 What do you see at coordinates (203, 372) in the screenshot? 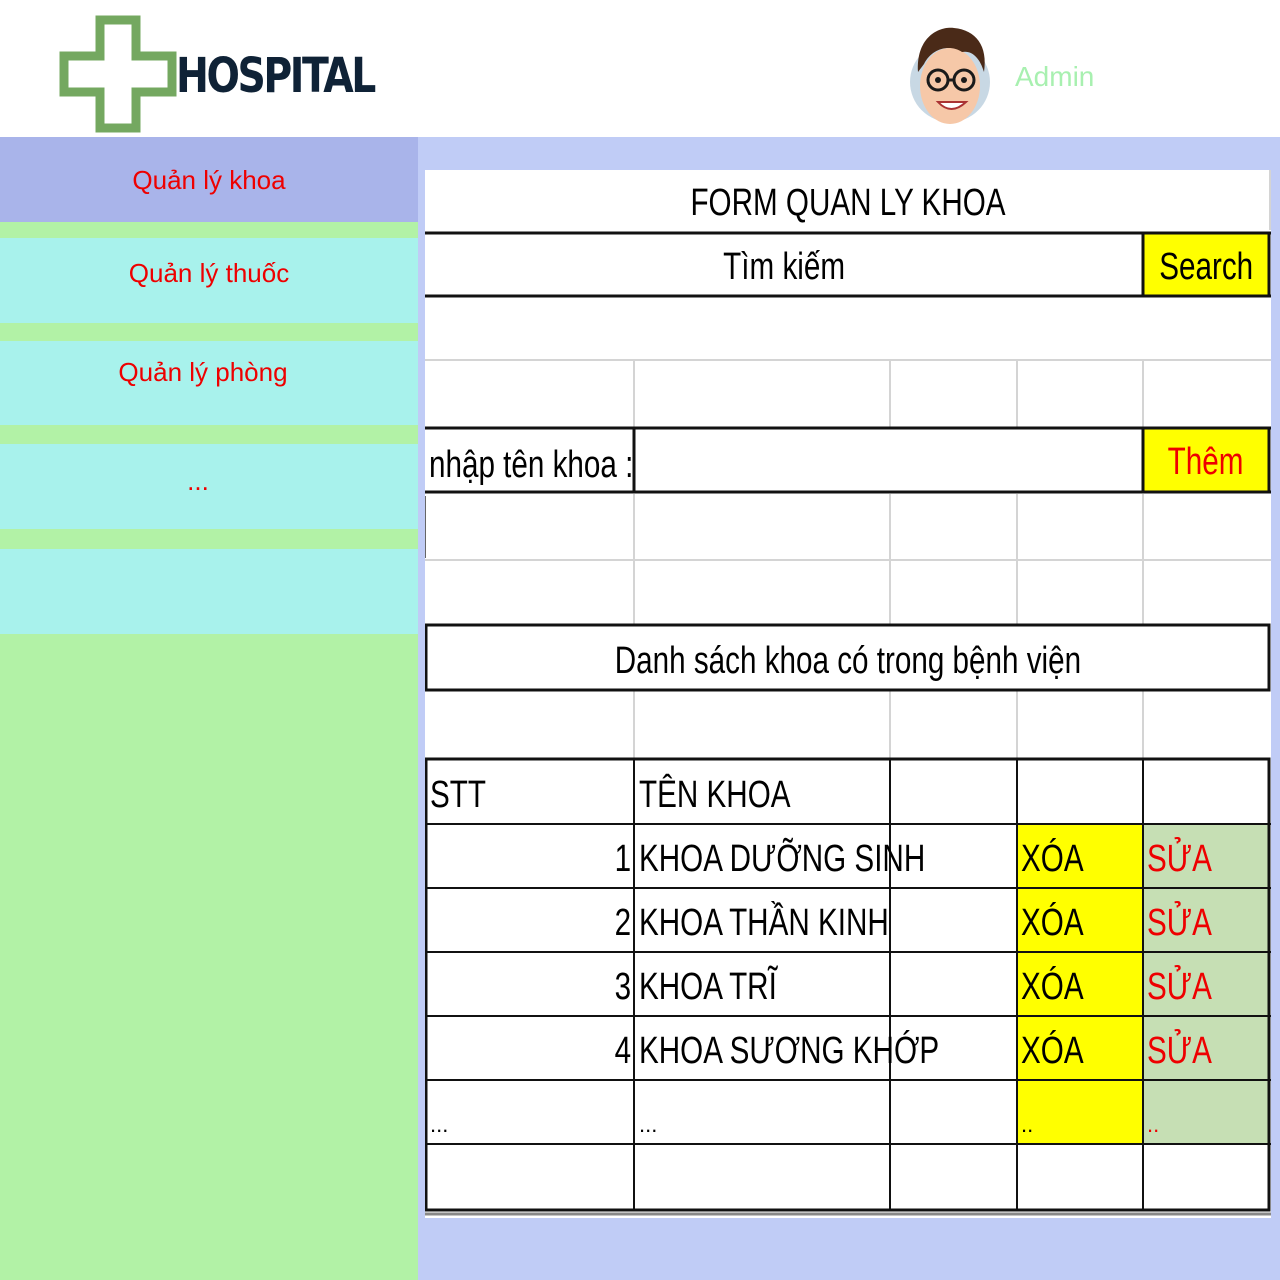
I see `sidebar-item-label: Quản lý phòng` at bounding box center [203, 372].